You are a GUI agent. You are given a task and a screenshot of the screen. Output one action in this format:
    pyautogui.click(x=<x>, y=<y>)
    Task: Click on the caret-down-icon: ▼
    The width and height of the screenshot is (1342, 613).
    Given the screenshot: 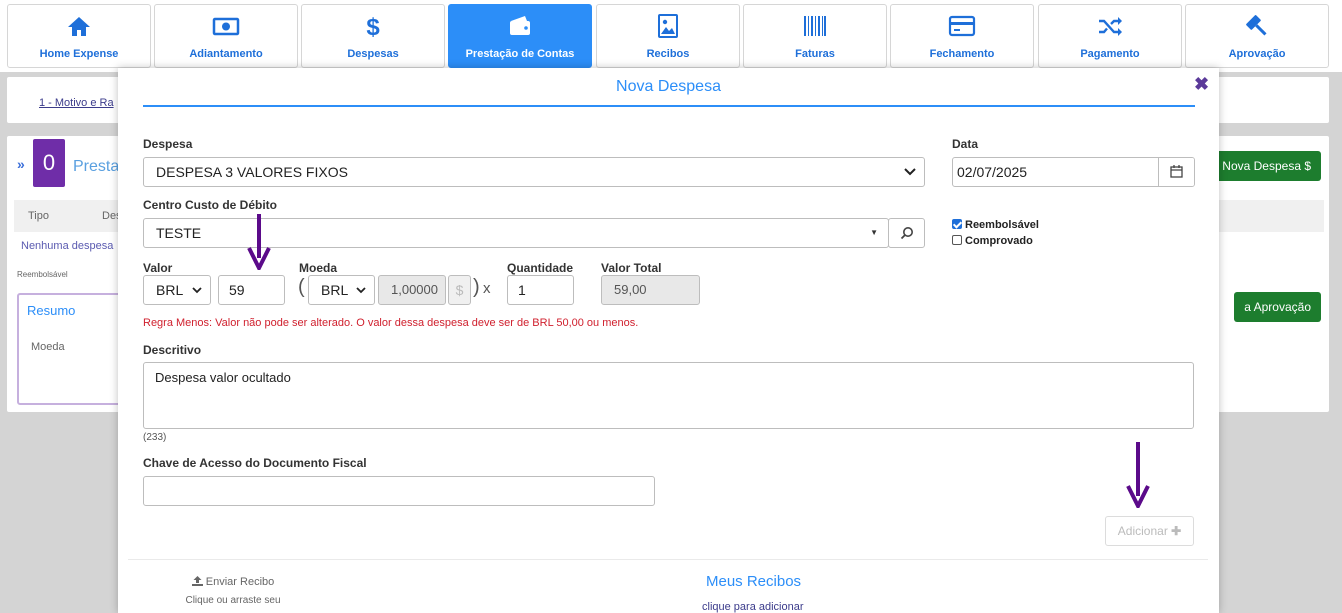 What is the action you would take?
    pyautogui.click(x=874, y=232)
    